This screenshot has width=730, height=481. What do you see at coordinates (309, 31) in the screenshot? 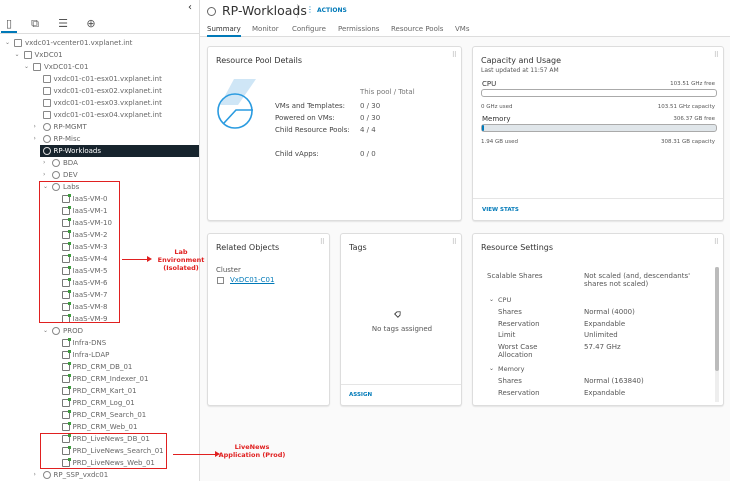
I see `tab-configure: Configure` at bounding box center [309, 31].